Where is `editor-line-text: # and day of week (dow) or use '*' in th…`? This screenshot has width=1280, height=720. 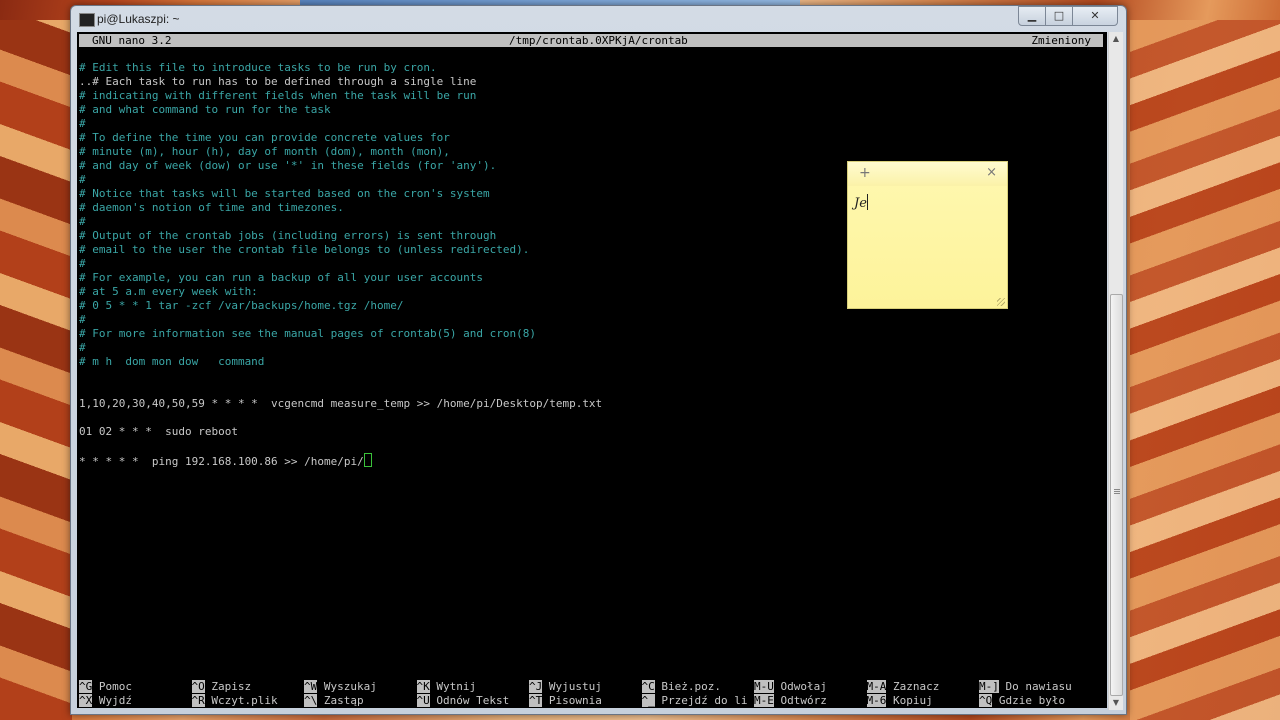
editor-line-text: # and day of week (dow) or use '*' in th… is located at coordinates (288, 165).